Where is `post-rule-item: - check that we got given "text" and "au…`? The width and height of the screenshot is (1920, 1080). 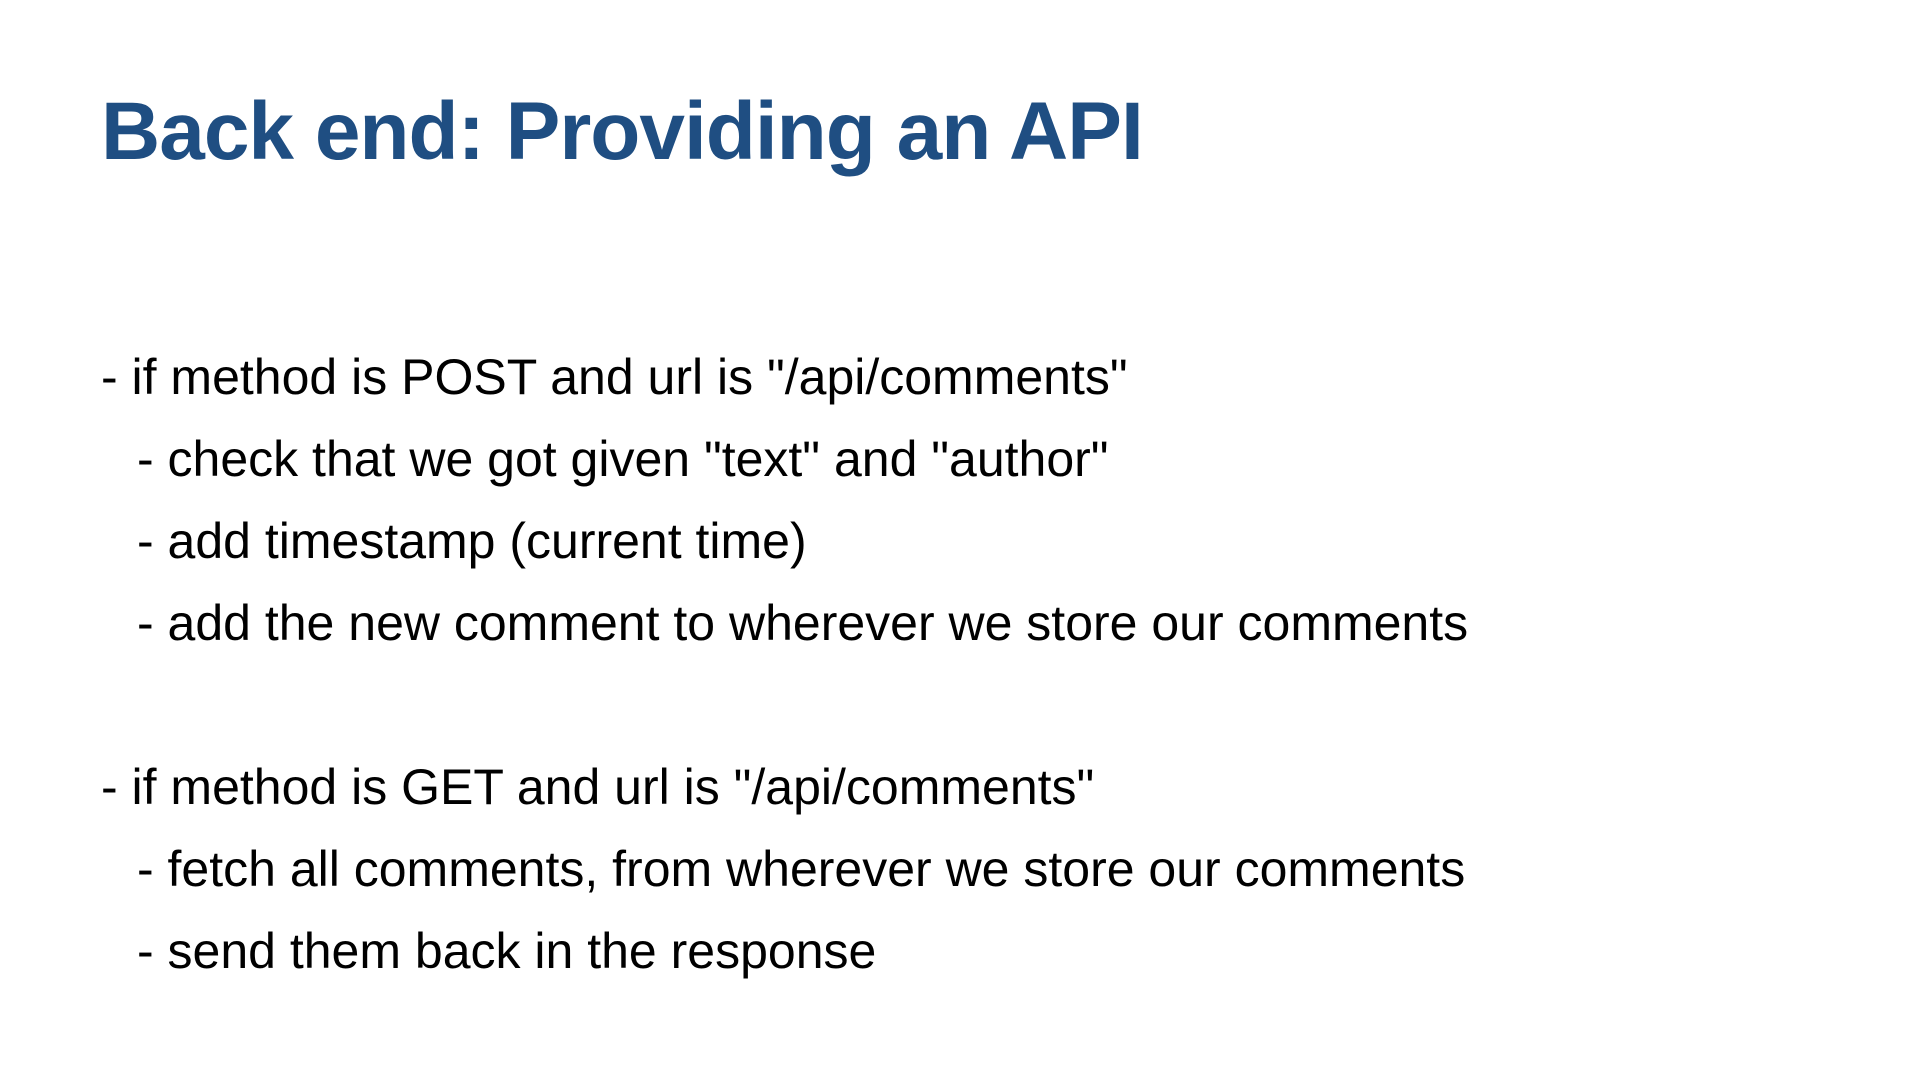
post-rule-item: - check that we got given "text" and "au… is located at coordinates (623, 459).